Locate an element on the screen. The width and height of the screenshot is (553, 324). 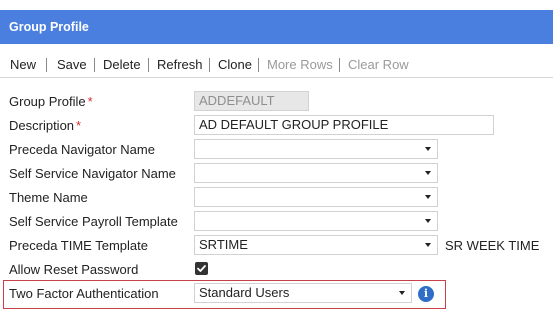
group-profile-label: Group Profile * is located at coordinates (51, 101).